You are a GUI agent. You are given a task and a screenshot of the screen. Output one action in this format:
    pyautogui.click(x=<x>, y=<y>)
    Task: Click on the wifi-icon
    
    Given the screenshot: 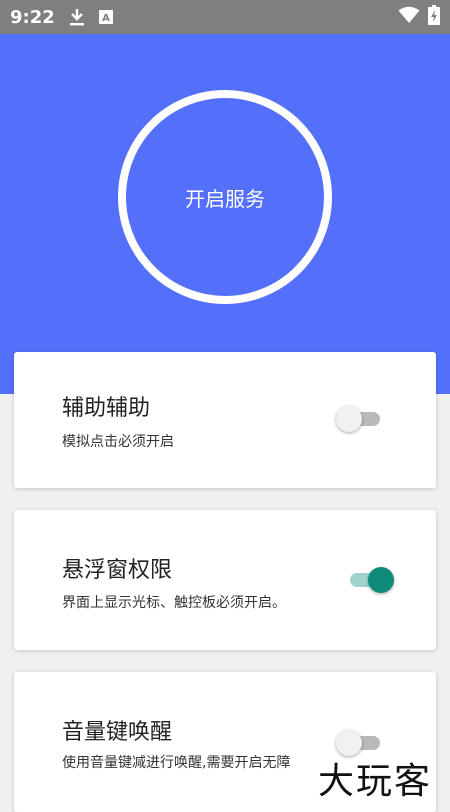 What is the action you would take?
    pyautogui.click(x=409, y=17)
    